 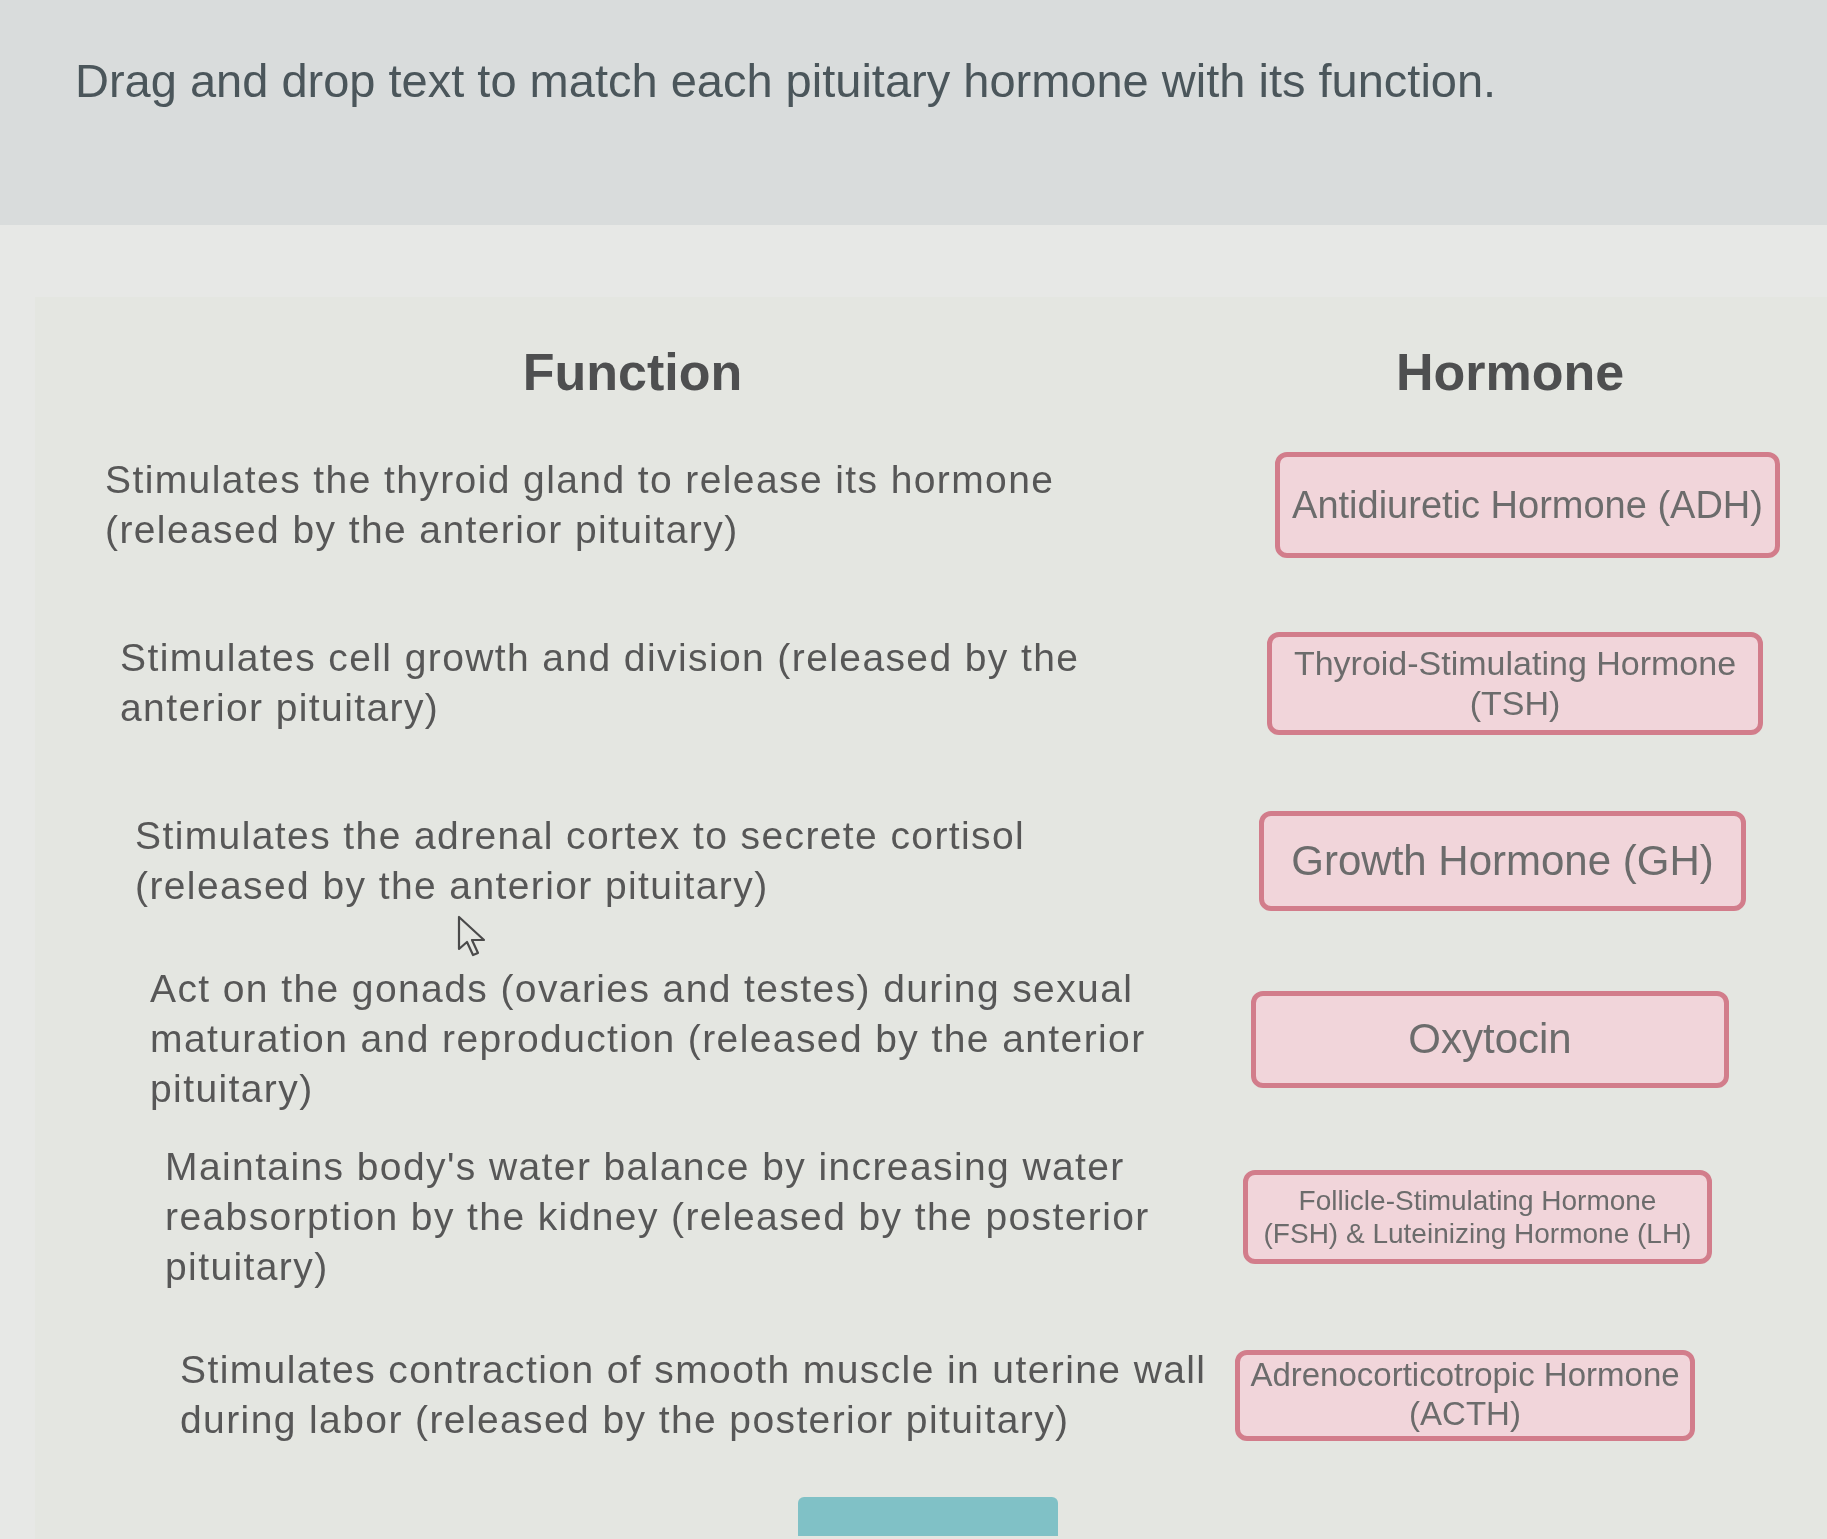 What do you see at coordinates (1502, 861) in the screenshot?
I see `hormone-card: Growth Hormone (GH)` at bounding box center [1502, 861].